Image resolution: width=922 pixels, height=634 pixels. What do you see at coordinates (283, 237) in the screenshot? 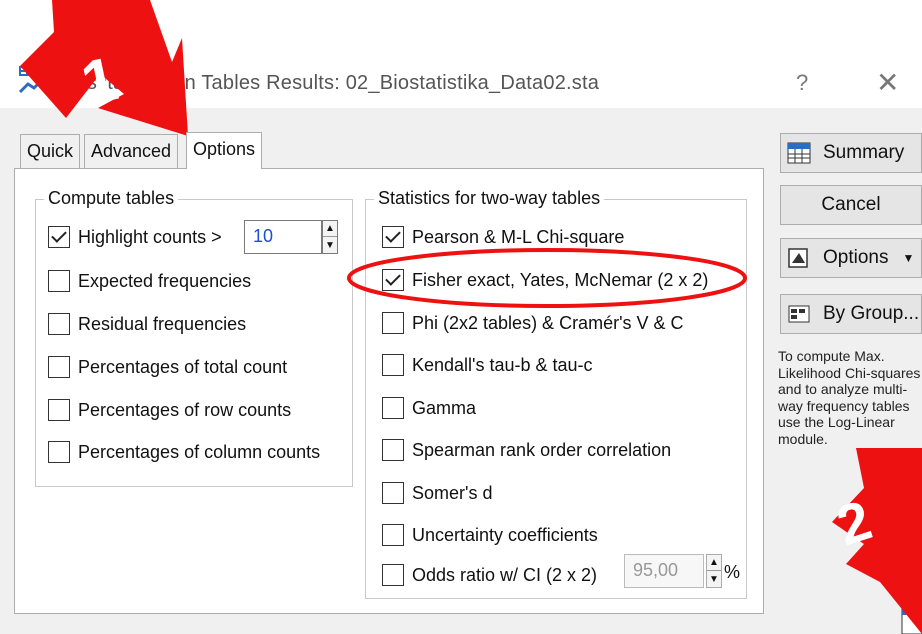
I see `highlight-threshold-input: 10` at bounding box center [283, 237].